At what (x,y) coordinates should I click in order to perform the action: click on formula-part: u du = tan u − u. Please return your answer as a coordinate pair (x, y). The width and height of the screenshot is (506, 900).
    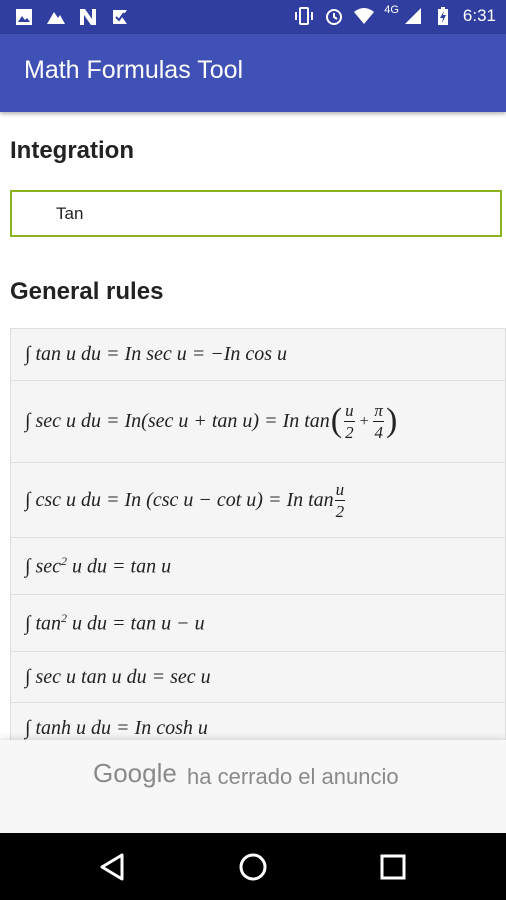
    Looking at the image, I should click on (136, 623).